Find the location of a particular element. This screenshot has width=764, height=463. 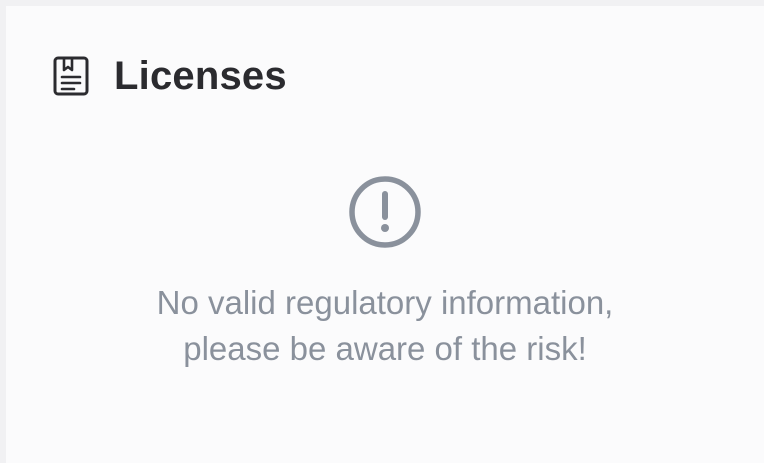

message-line-1: No valid regulatory information, is located at coordinates (385, 302).